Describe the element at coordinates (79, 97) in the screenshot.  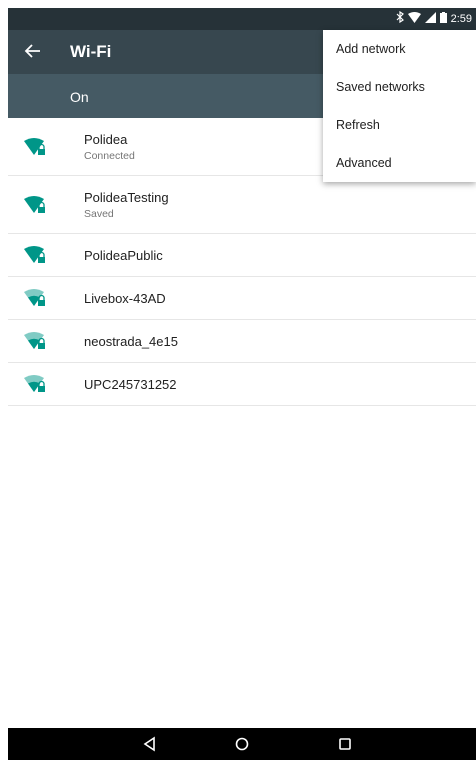
I see `wifi-toggle-label: On` at that location.